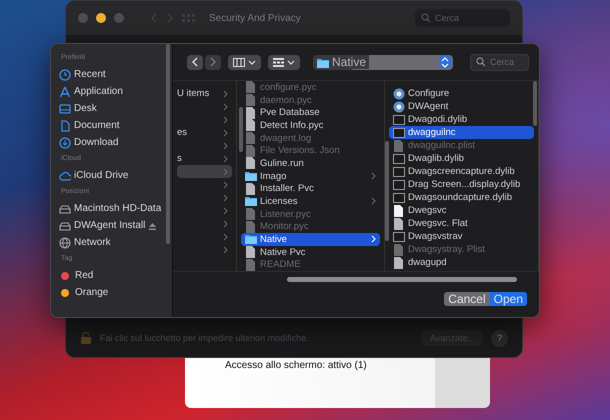 Image resolution: width=610 pixels, height=420 pixels. What do you see at coordinates (65, 142) in the screenshot?
I see `download-icon` at bounding box center [65, 142].